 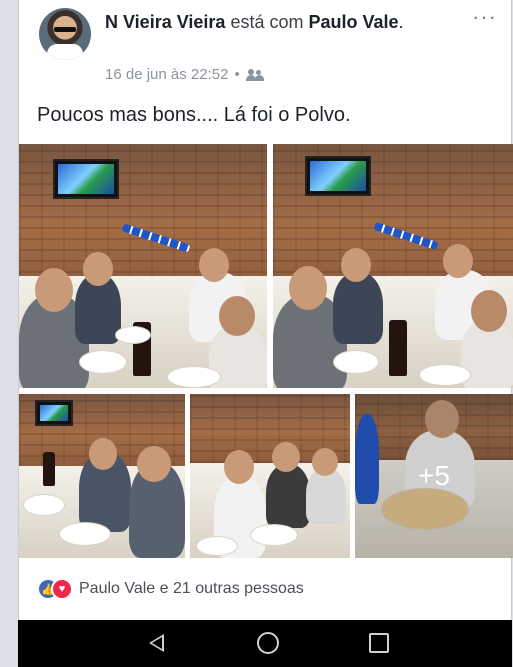 I want to click on post-header: N Vieira Vieira está com Paulo Vale., so click(x=285, y=22).